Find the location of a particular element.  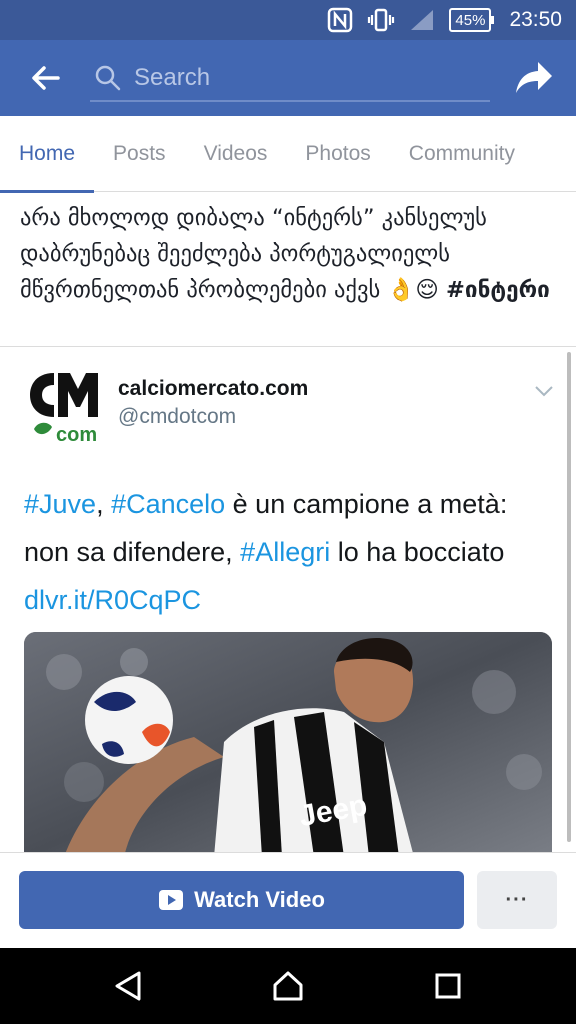

play-icon is located at coordinates (171, 900).